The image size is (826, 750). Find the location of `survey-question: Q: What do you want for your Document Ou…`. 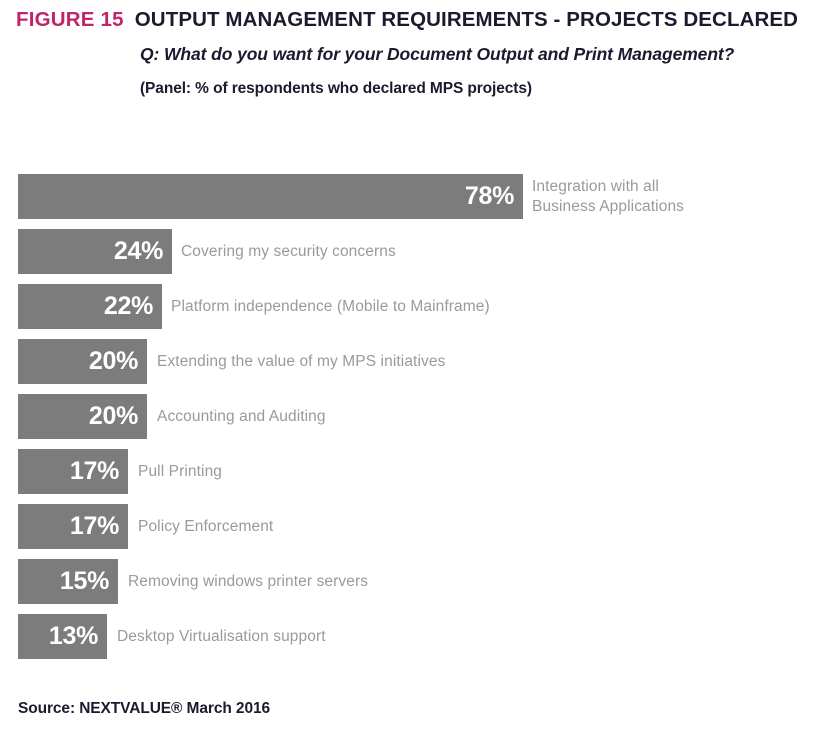

survey-question: Q: What do you want for your Document Ou… is located at coordinates (437, 54).